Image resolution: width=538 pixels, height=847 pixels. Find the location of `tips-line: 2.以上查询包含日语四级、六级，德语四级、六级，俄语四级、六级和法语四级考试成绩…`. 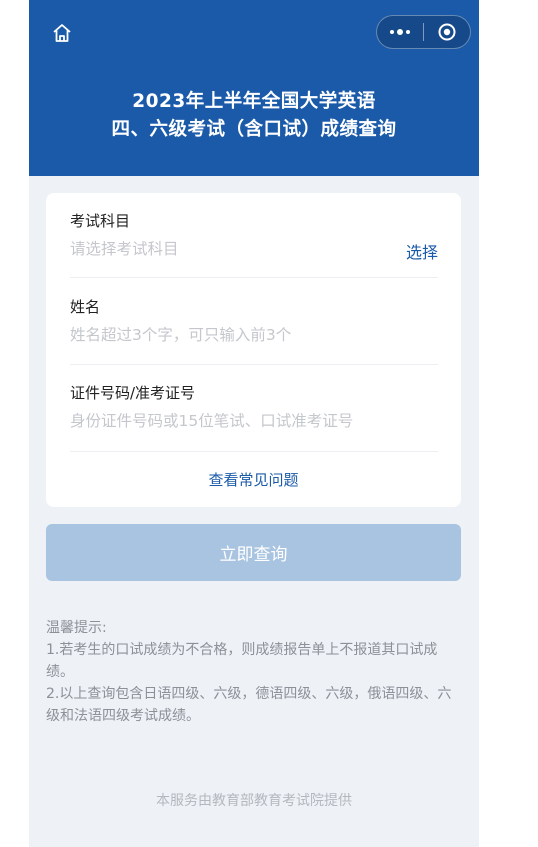

tips-line: 2.以上查询包含日语四级、六级，德语四级、六级，俄语四级、六级和法语四级考试成绩… is located at coordinates (249, 705).